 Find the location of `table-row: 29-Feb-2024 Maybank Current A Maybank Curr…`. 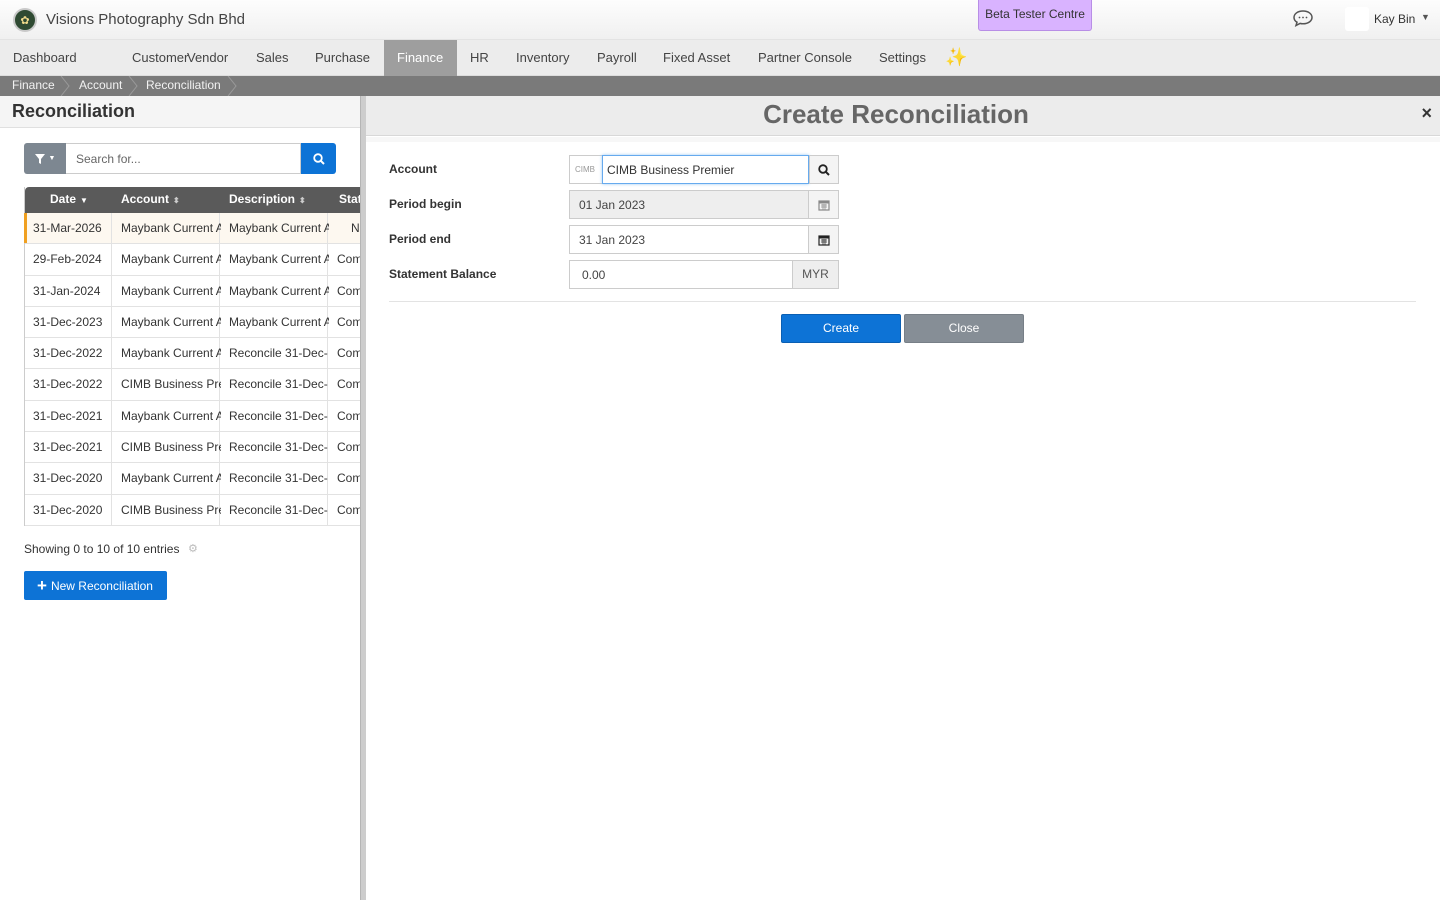

table-row: 29-Feb-2024 Maybank Current A Maybank Curr… is located at coordinates (192, 260).